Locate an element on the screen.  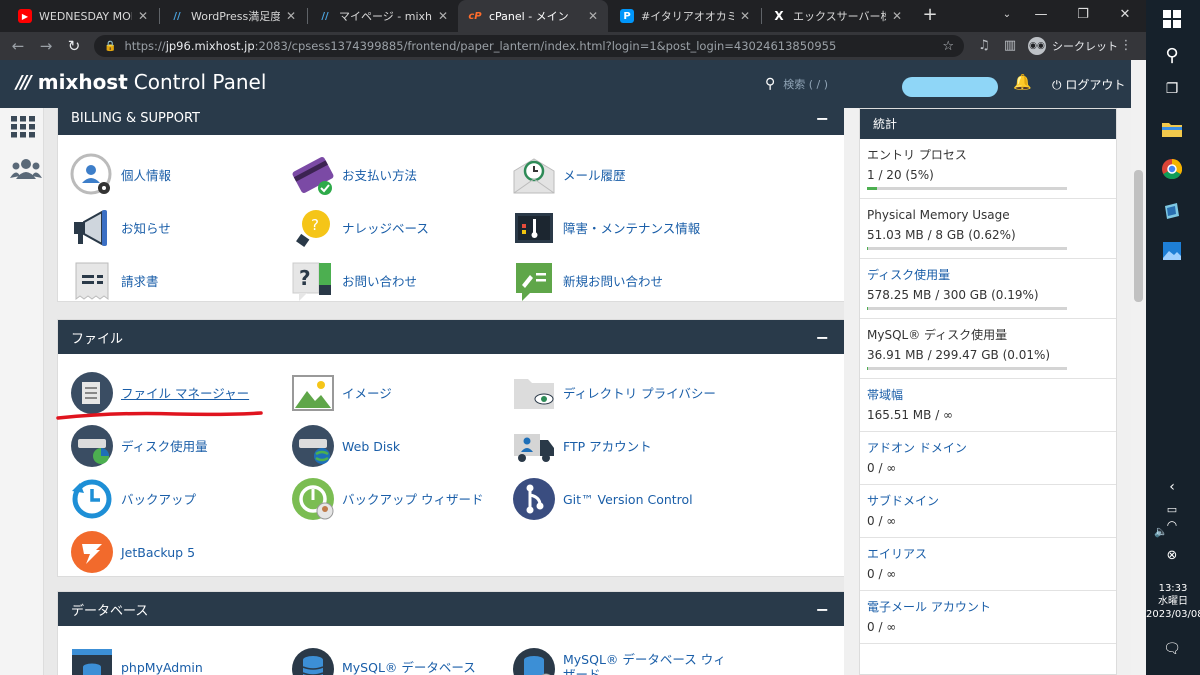
mysql-database-wizard-link: MySQL® データベース ウィザード is located at coordinates (622, 659).